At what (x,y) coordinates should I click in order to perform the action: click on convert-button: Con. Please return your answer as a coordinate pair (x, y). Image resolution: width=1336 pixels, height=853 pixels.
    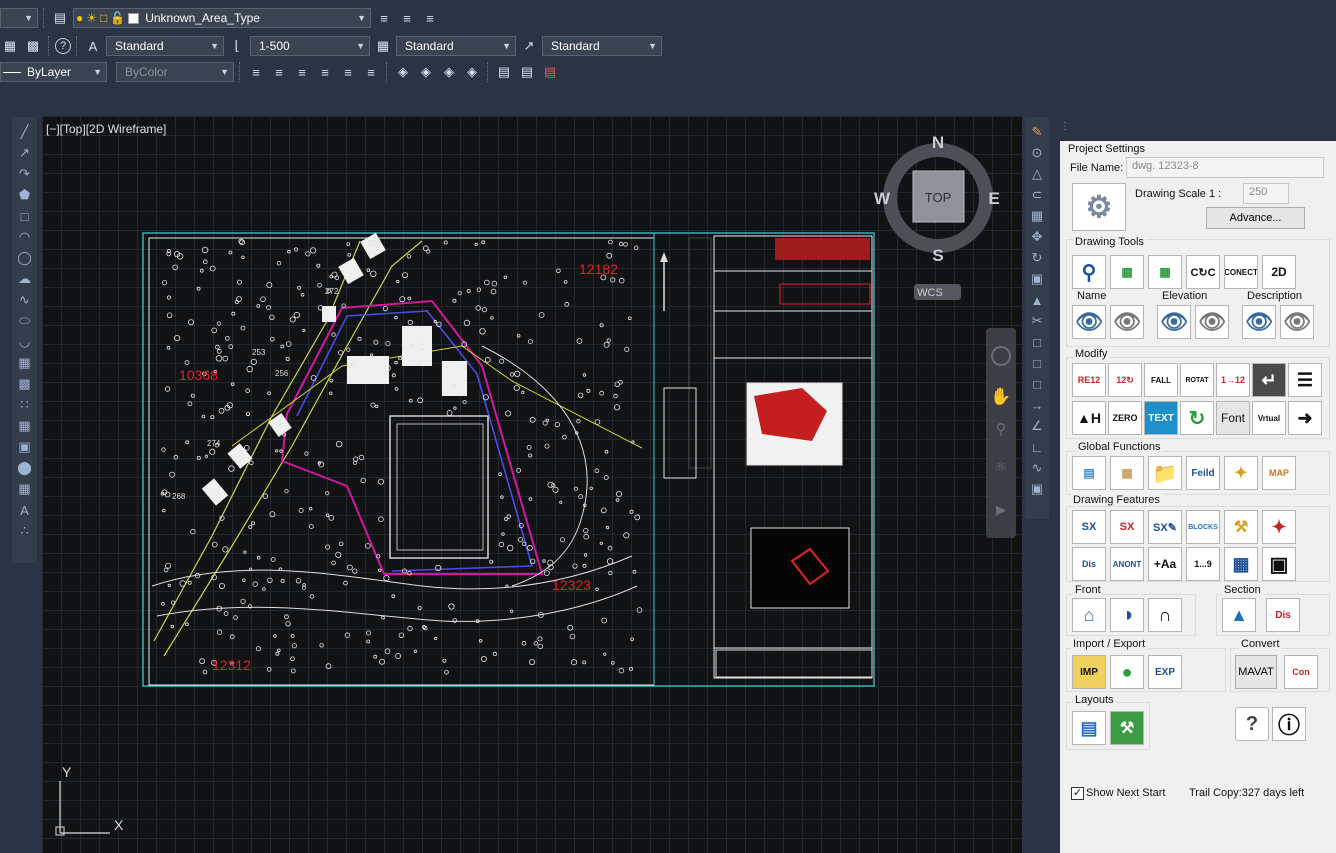
    Looking at the image, I should click on (1301, 672).